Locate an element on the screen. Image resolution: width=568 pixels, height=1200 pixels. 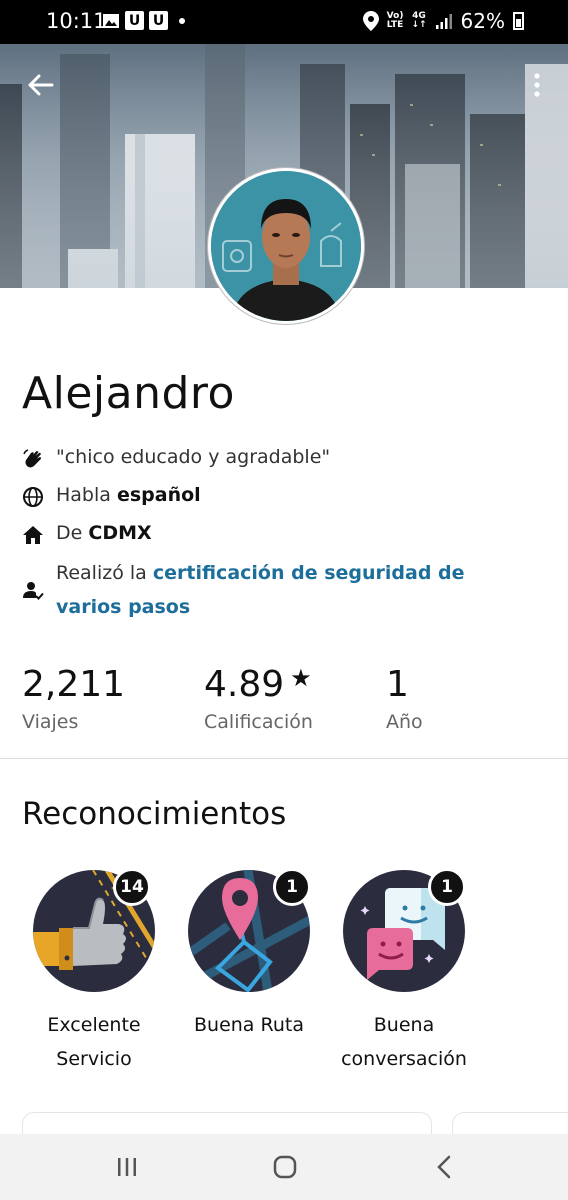
badge-label: Excelente Servicio is located at coordinates (94, 1042).